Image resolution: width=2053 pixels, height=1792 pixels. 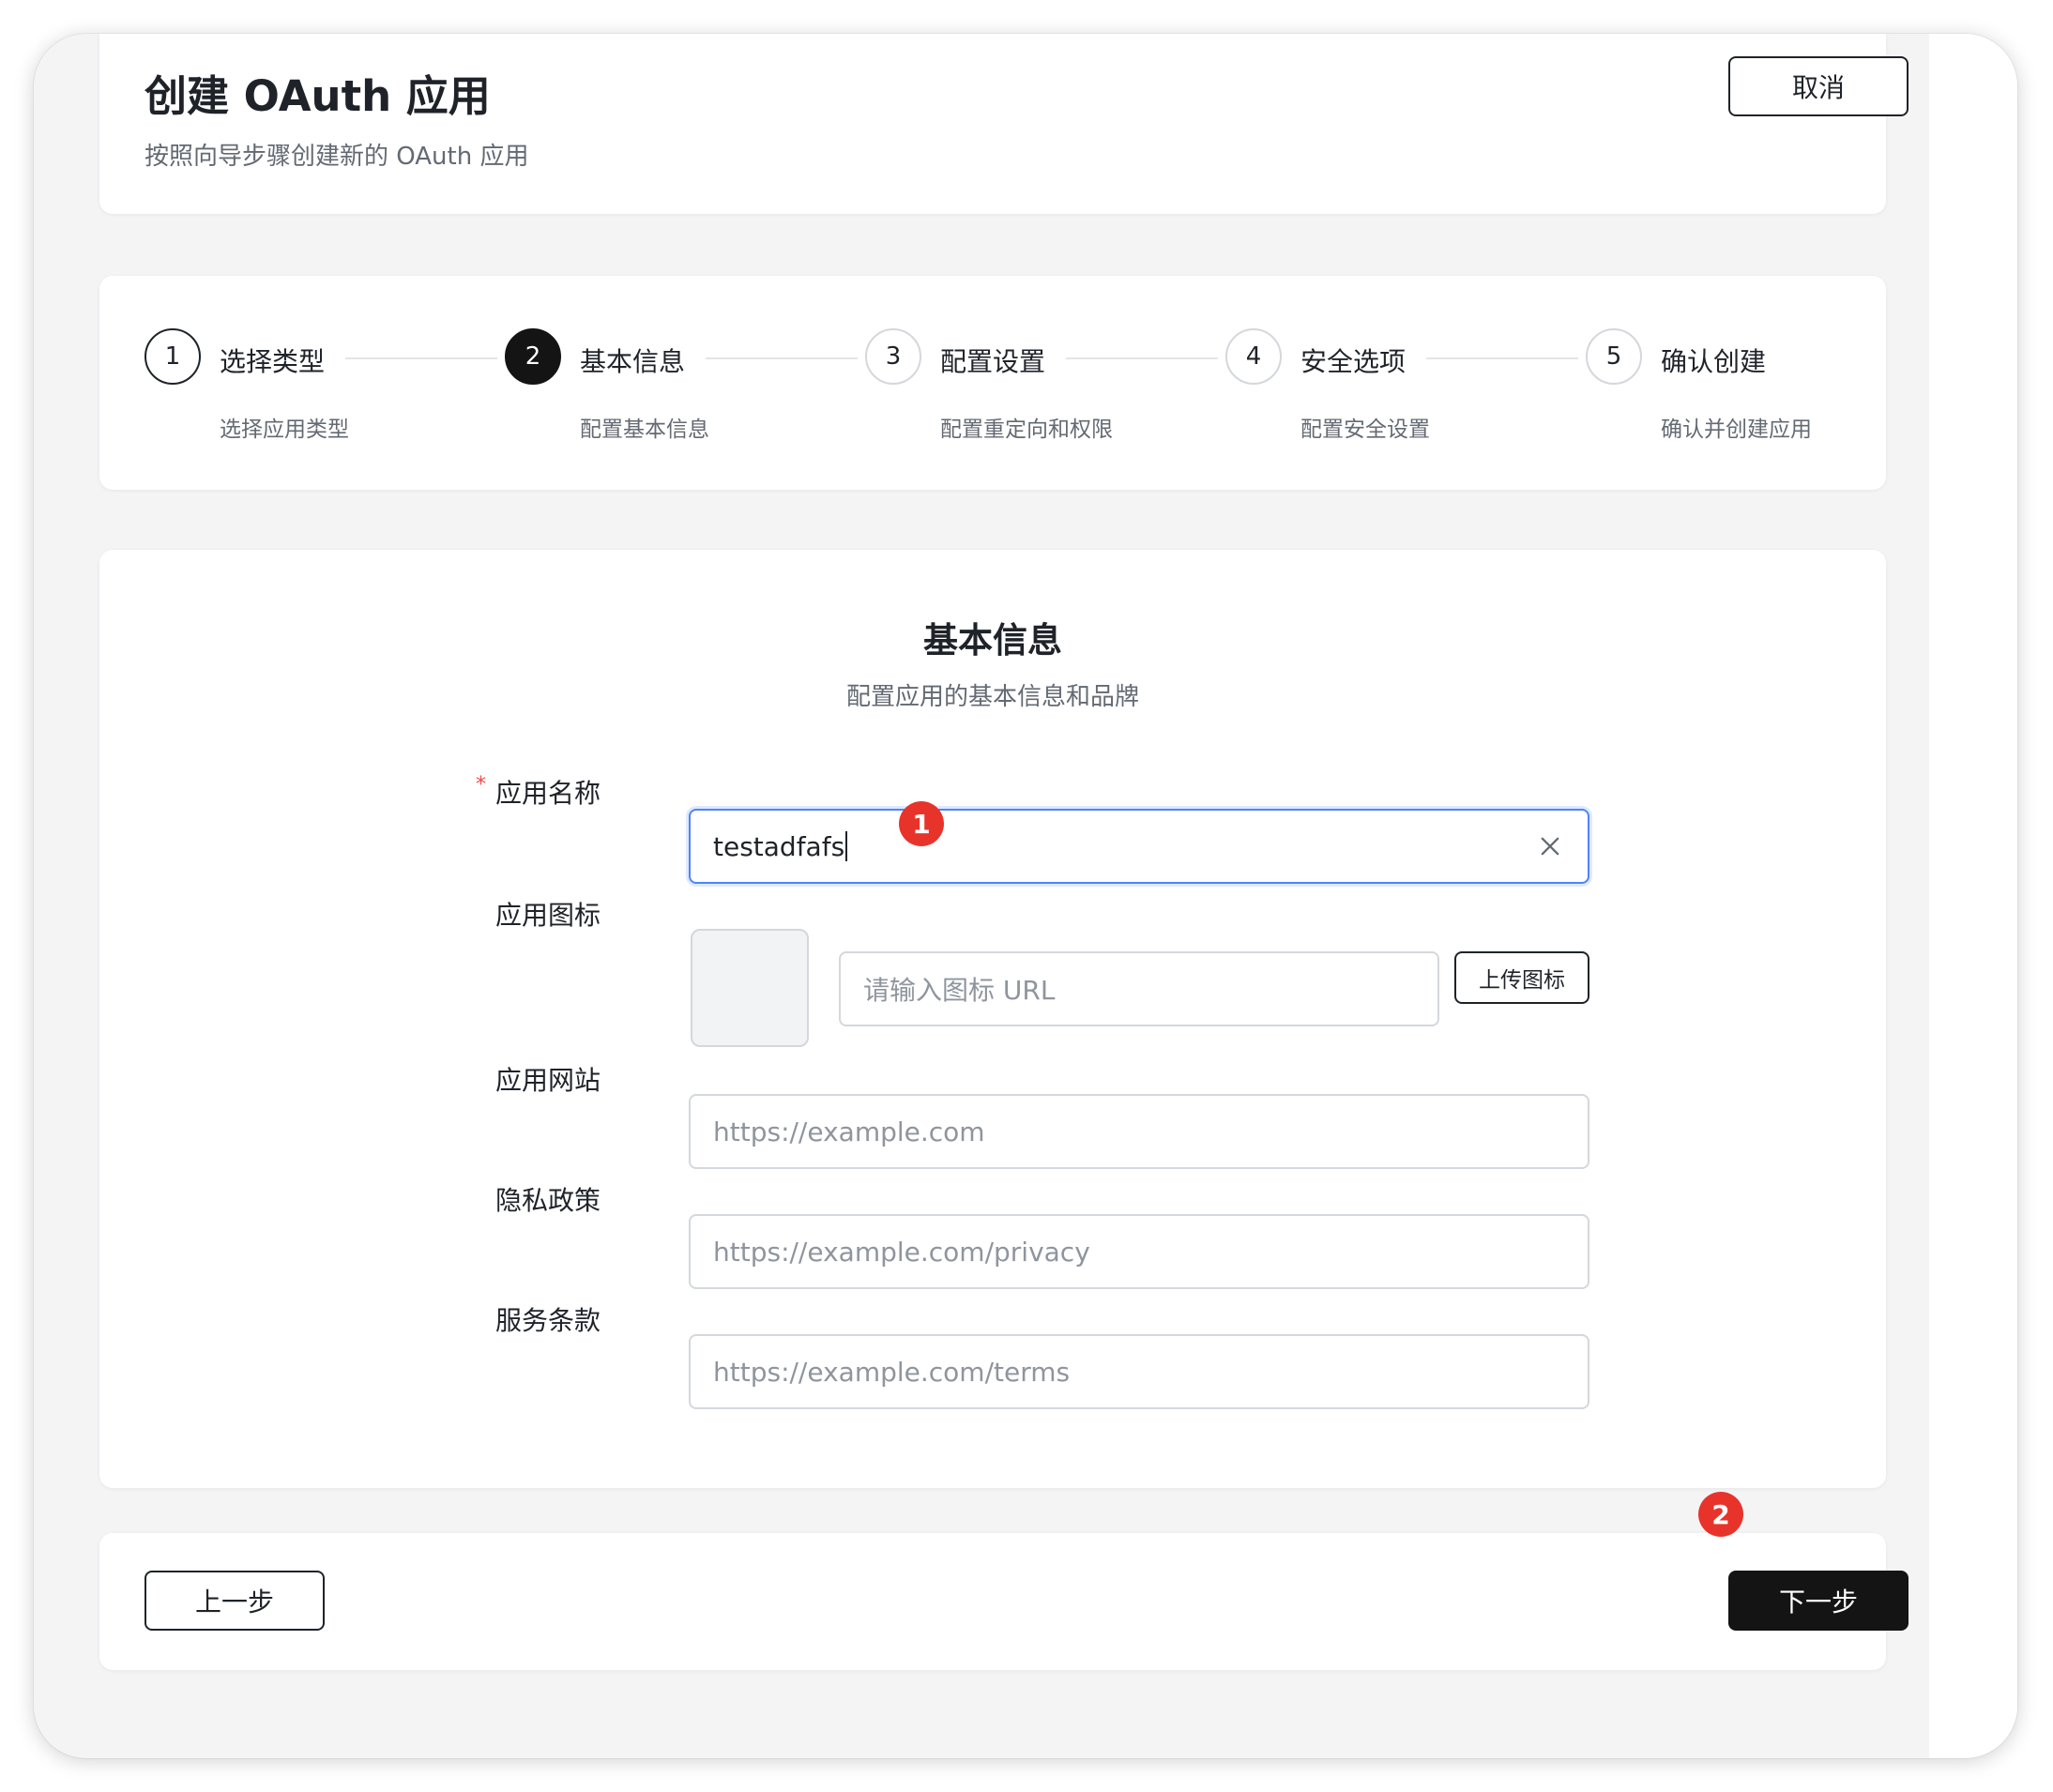 What do you see at coordinates (547, 915) in the screenshot?
I see `app-icon-label: 应用图标` at bounding box center [547, 915].